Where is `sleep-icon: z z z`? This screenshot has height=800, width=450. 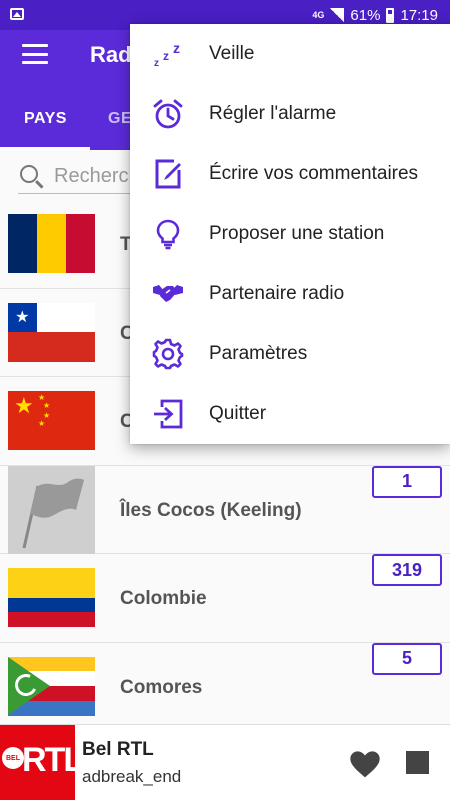
sleep-icon: z z z is located at coordinates (167, 54).